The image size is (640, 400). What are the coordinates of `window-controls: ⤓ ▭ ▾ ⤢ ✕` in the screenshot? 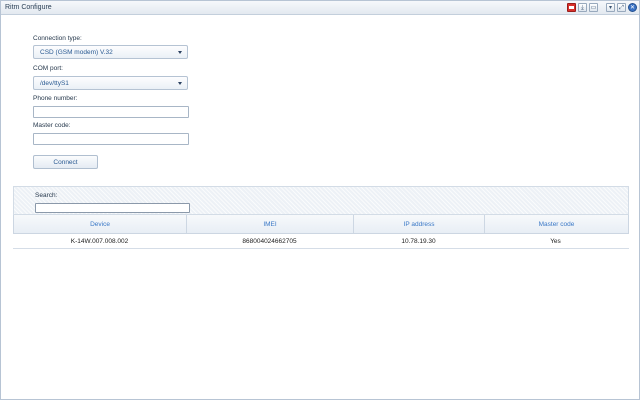 It's located at (601, 8).